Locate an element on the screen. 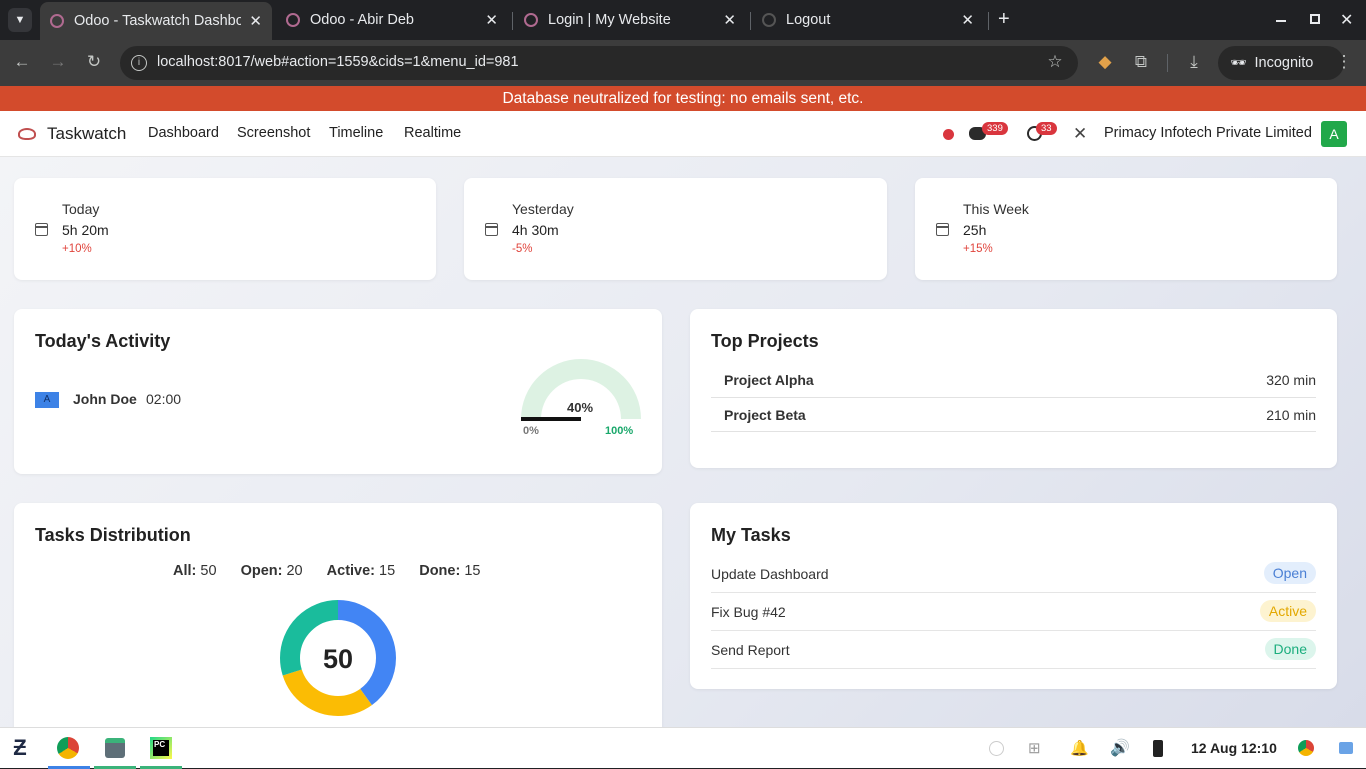  stat-value: 25h is located at coordinates (975, 230).